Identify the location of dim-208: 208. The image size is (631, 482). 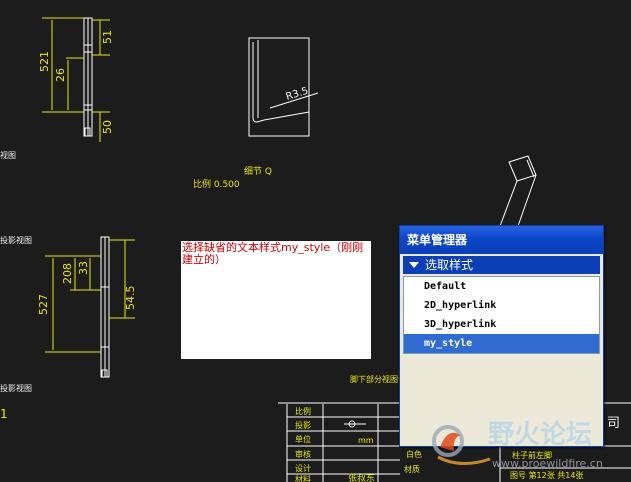
(67, 273).